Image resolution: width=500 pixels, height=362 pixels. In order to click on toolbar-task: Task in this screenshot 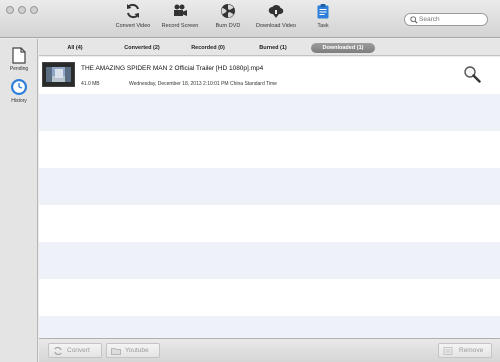, I will do `click(323, 20)`.